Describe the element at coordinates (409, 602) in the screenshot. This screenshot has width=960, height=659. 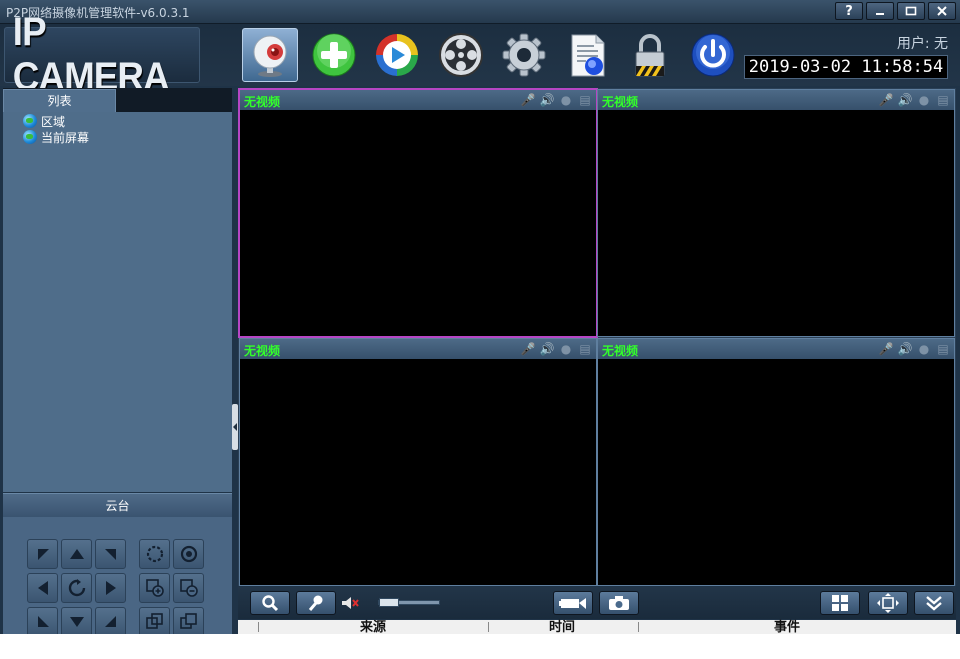
I see `volume-slider` at that location.